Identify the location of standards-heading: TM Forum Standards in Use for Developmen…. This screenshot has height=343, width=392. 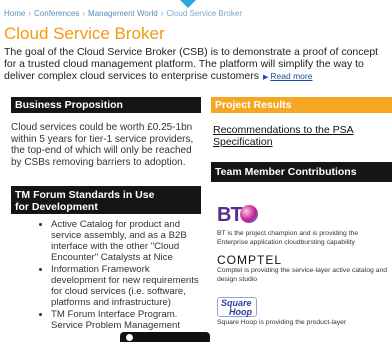
(106, 200).